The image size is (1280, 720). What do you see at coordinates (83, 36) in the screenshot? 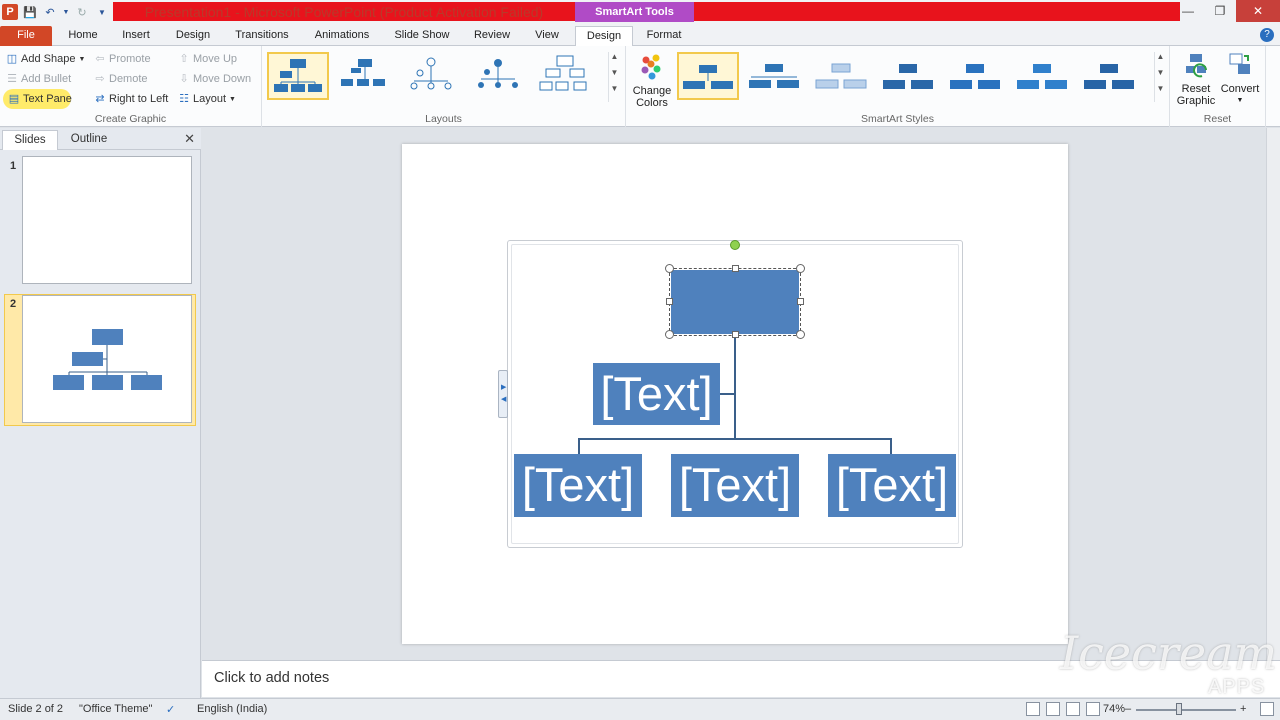
I see `tab-home: Home` at bounding box center [83, 36].